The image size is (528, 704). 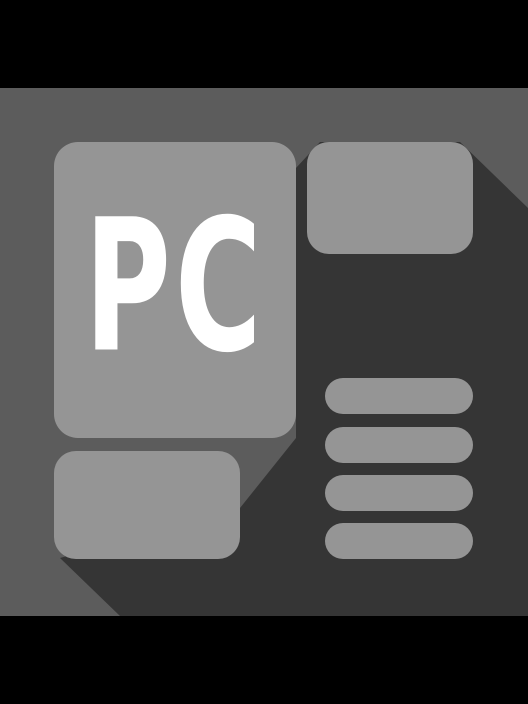 I want to click on top-right-panel-tile, so click(x=390, y=198).